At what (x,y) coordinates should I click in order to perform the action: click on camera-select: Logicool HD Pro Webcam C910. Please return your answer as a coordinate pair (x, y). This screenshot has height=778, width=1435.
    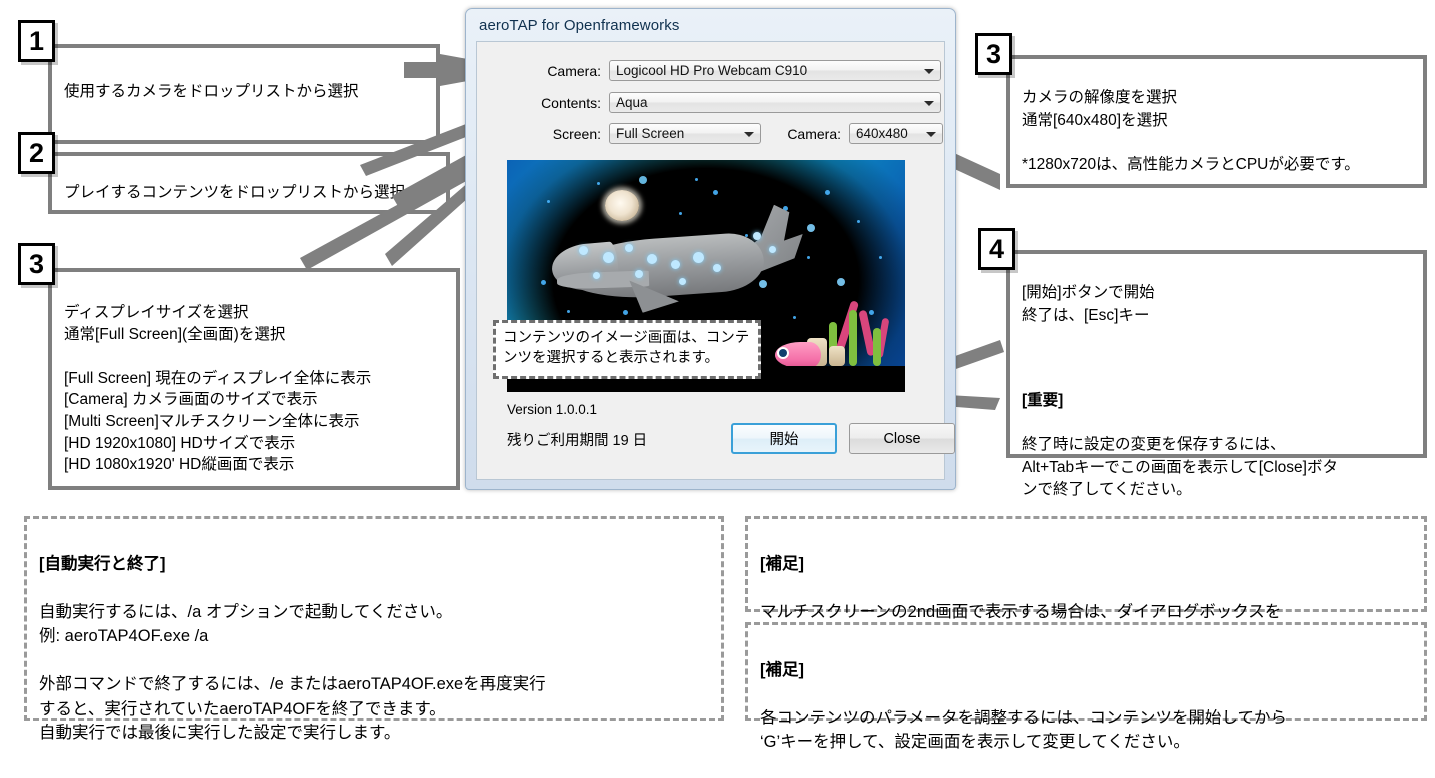
    Looking at the image, I should click on (775, 70).